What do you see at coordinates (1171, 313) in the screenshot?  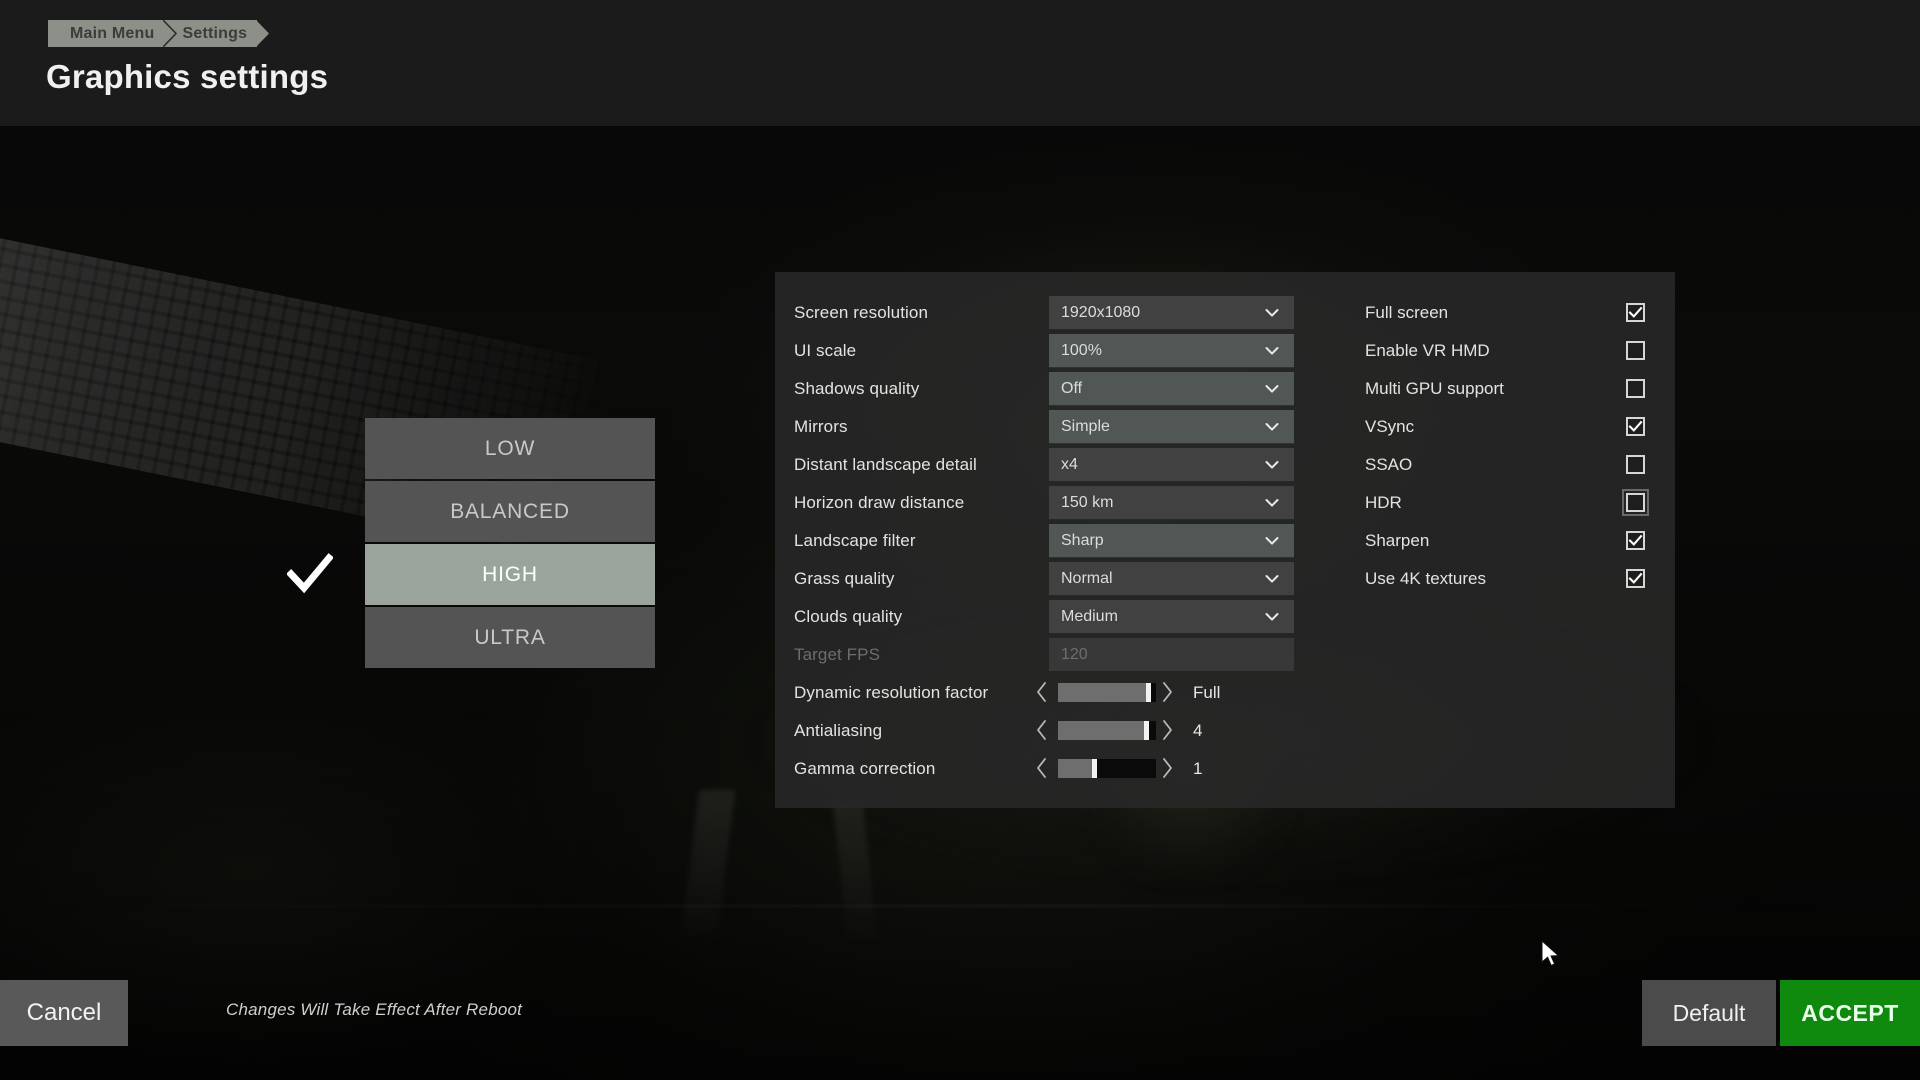 I see `dropdown-screen-resolution: 1920x1080` at bounding box center [1171, 313].